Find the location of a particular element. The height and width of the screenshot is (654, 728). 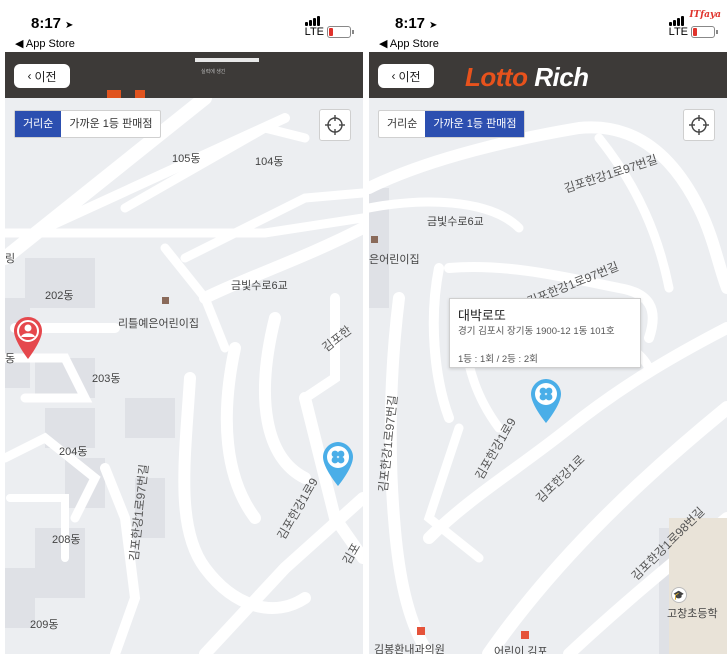

building-label-202: 202동 is located at coordinates (59, 296).